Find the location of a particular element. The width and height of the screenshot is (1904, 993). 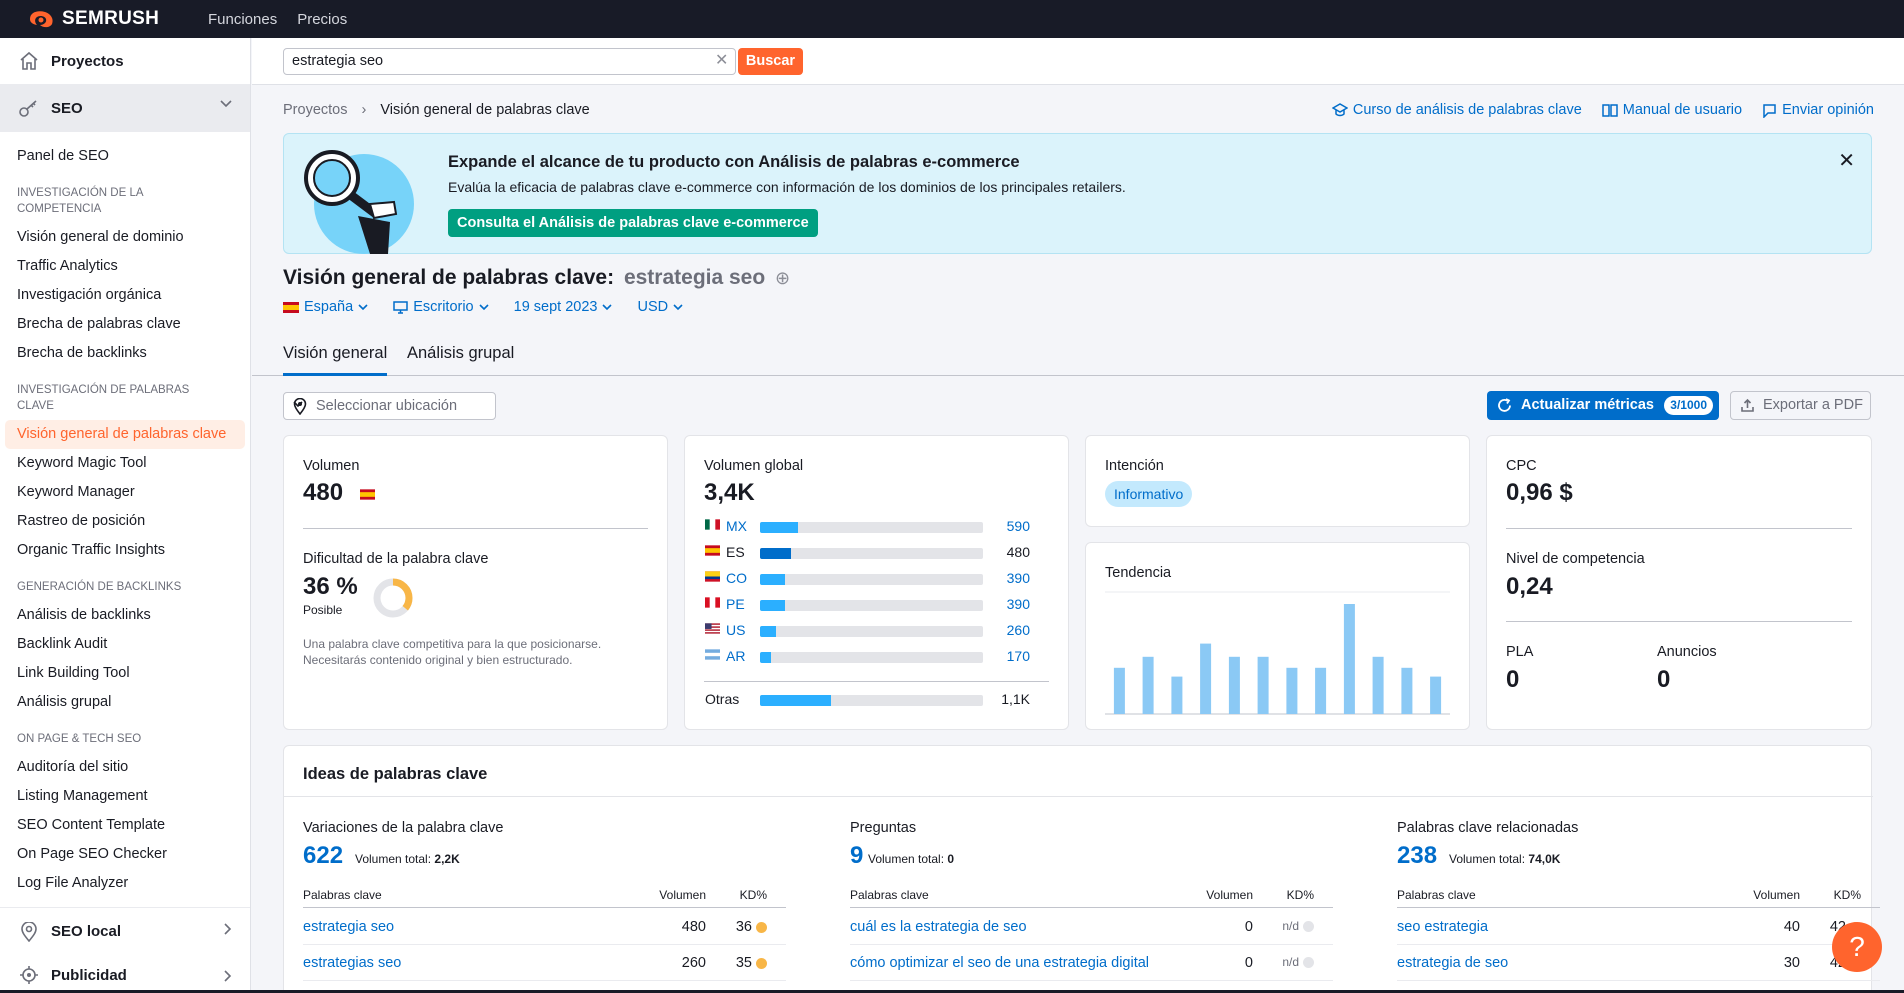

feedback-link: Enviar opinión is located at coordinates (1818, 110).